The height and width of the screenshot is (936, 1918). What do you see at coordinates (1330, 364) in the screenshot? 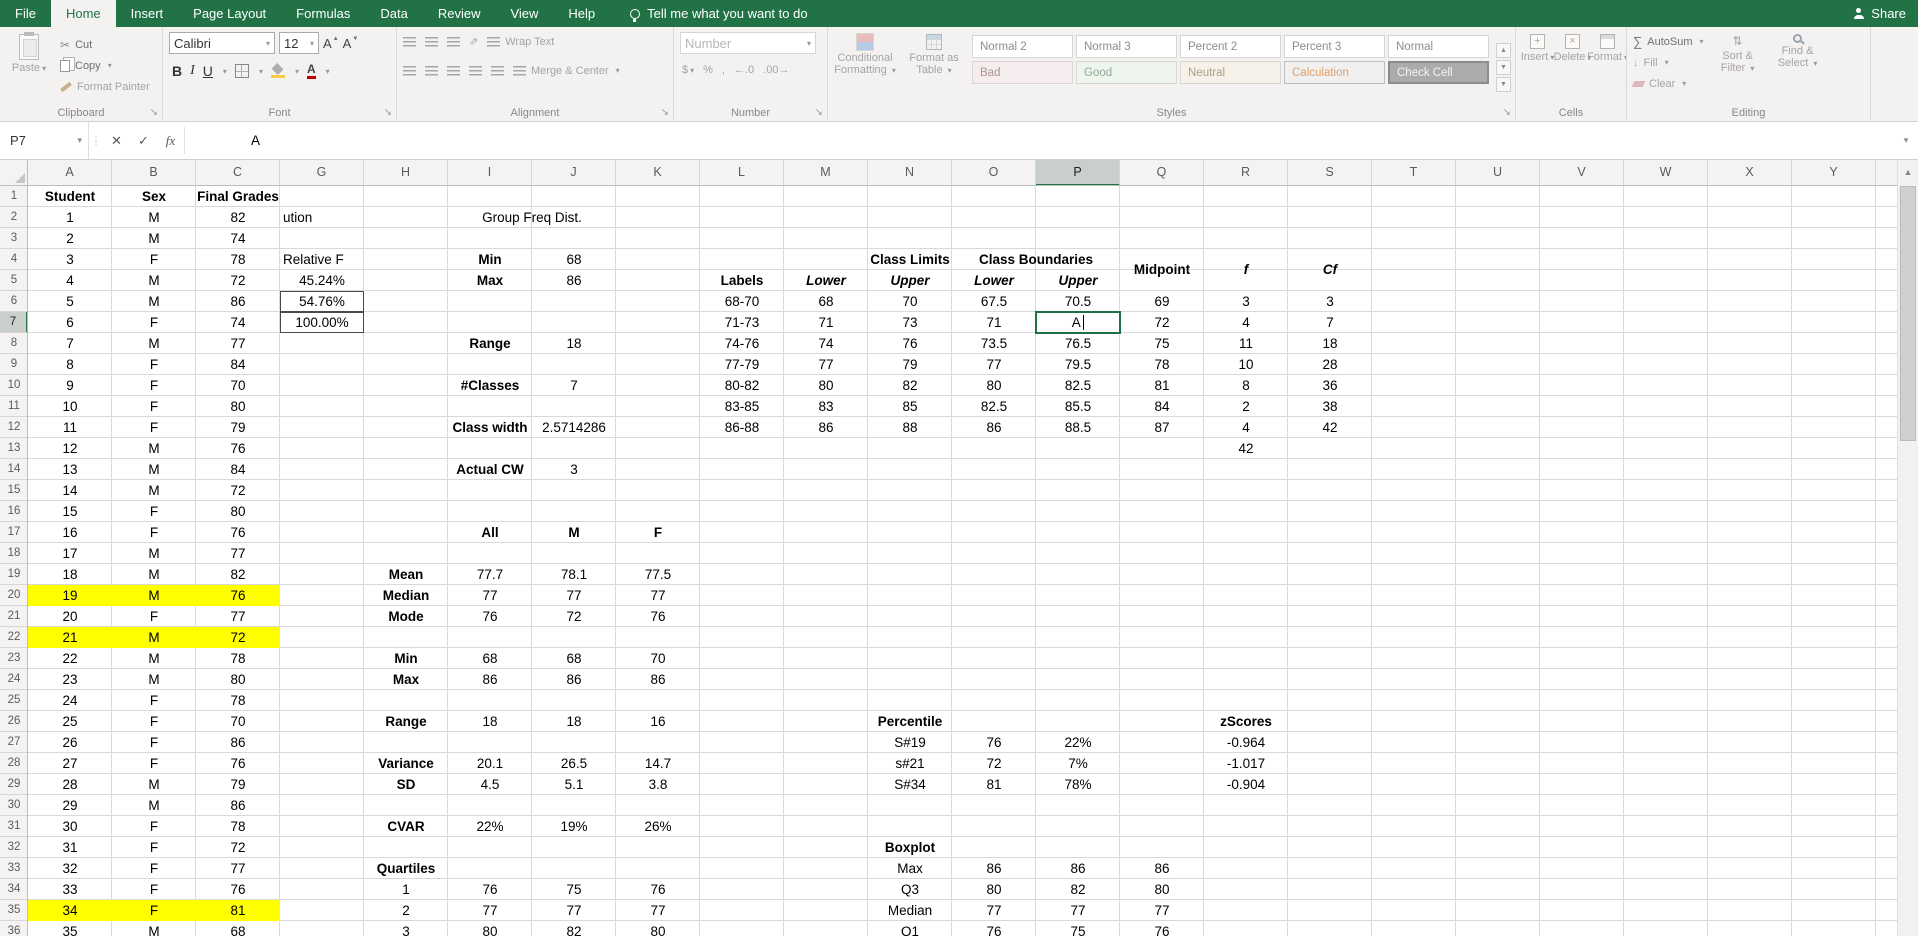
I see `cell-S9: 28` at bounding box center [1330, 364].